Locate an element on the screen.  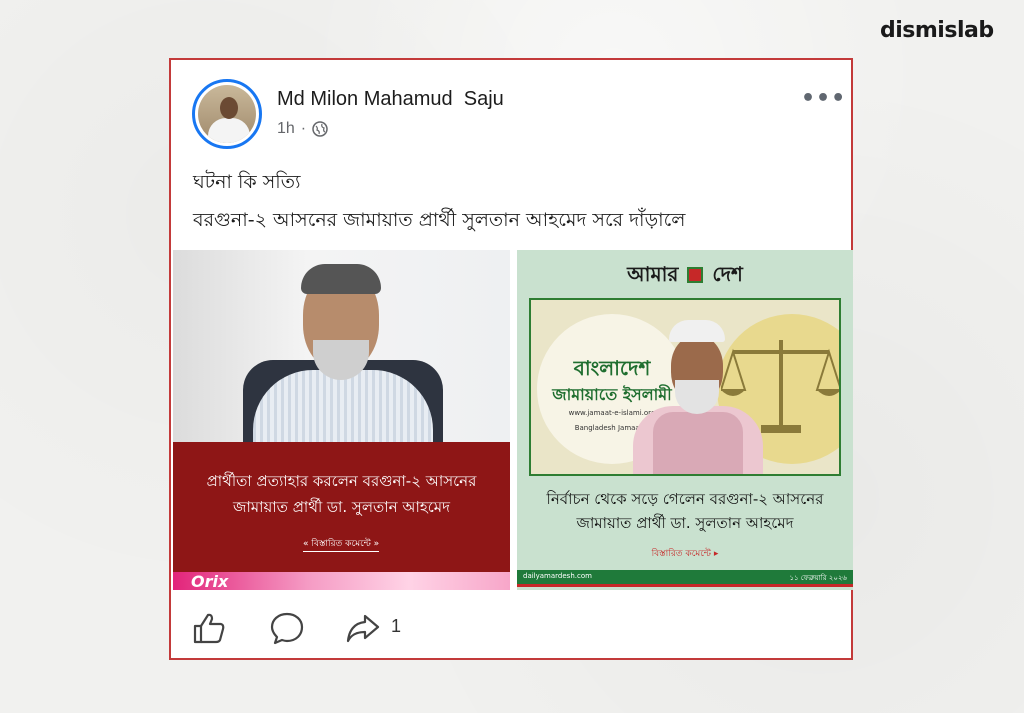
ad-strip: Orix is located at coordinates (341, 581).